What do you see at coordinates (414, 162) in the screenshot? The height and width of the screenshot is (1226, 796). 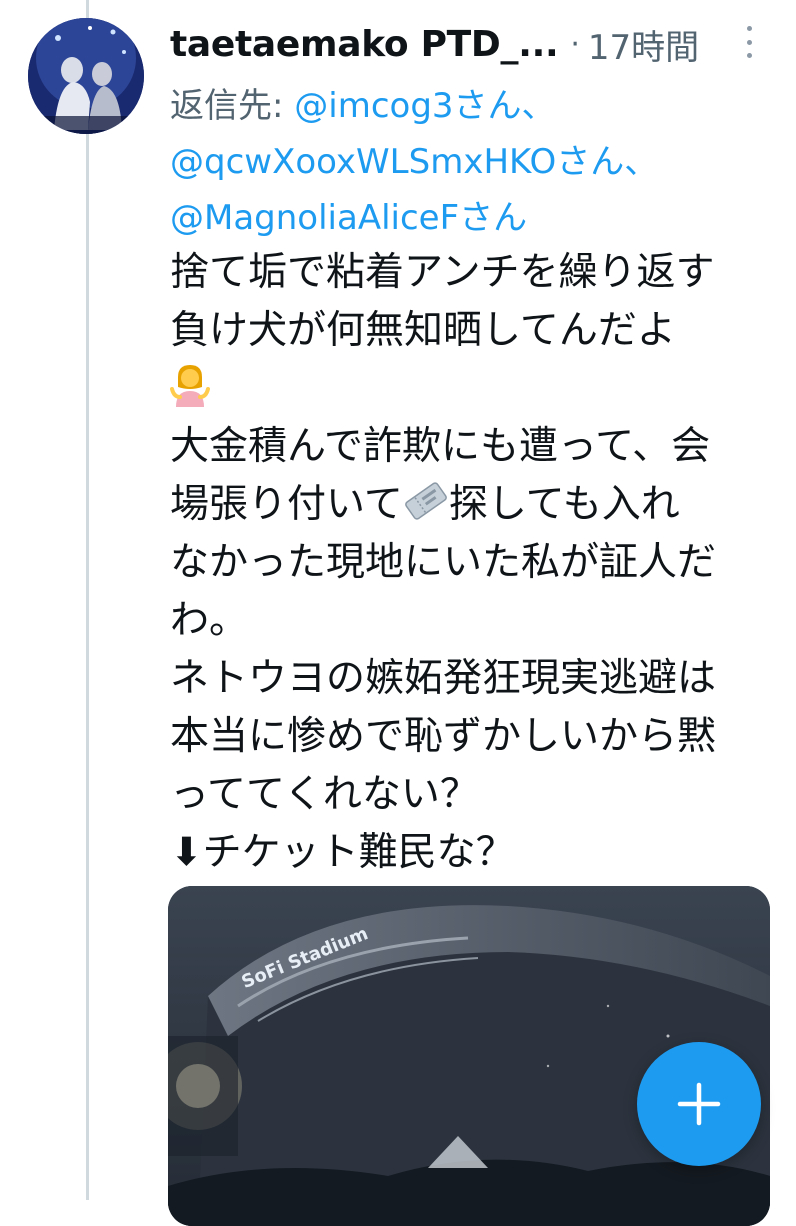 I see `mention-link: @qcwXooxWLSmxHKOさん、` at bounding box center [414, 162].